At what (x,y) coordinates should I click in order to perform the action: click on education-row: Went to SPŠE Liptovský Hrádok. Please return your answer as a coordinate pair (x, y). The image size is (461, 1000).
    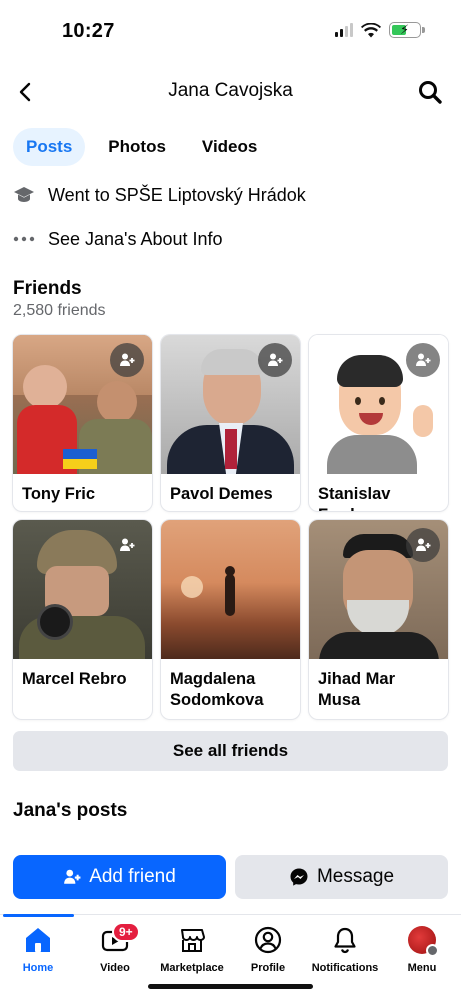
    Looking at the image, I should click on (159, 195).